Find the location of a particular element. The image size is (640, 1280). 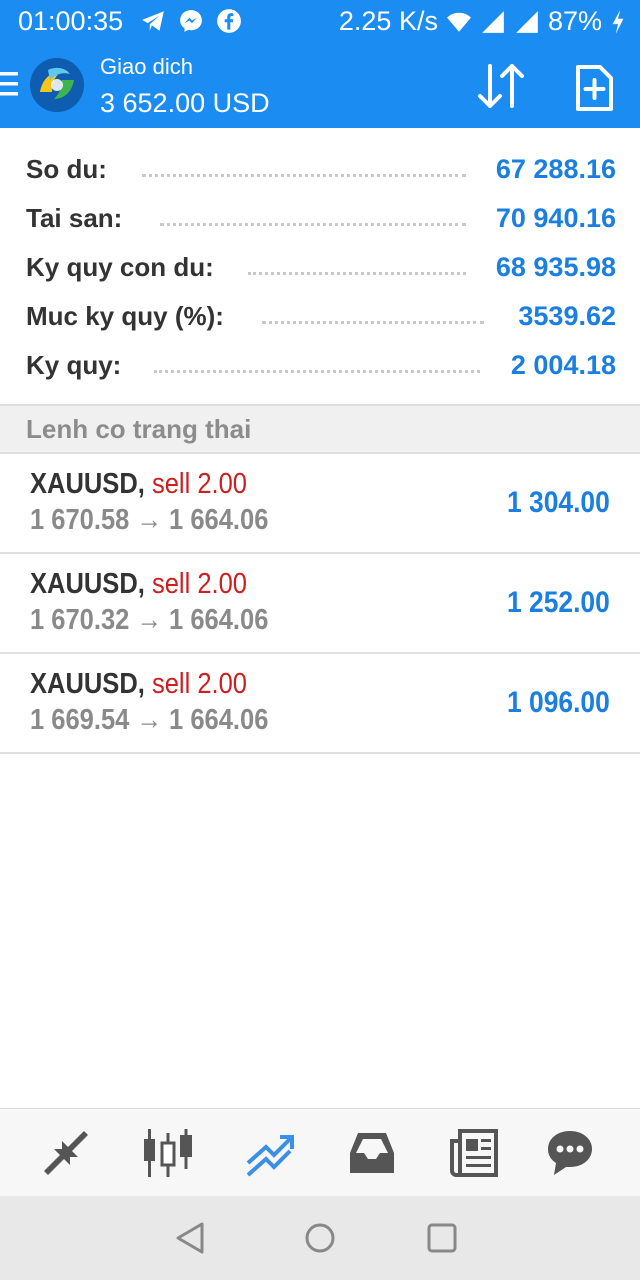

free-margin-label: Ky quy con du: is located at coordinates (124, 267).